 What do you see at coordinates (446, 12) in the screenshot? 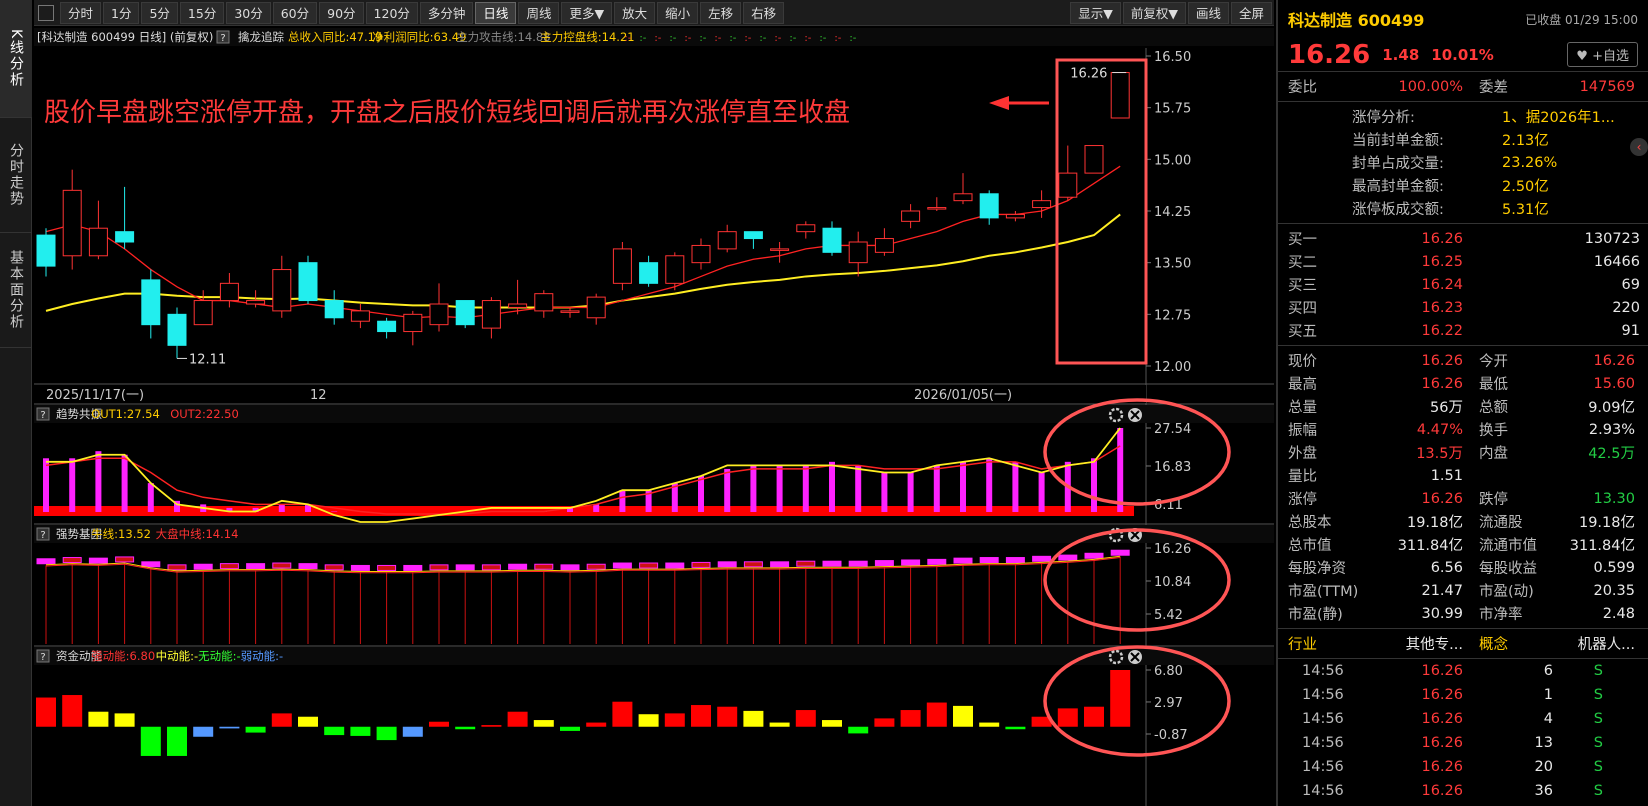
I see `period-button-8: 多分钟` at bounding box center [446, 12].